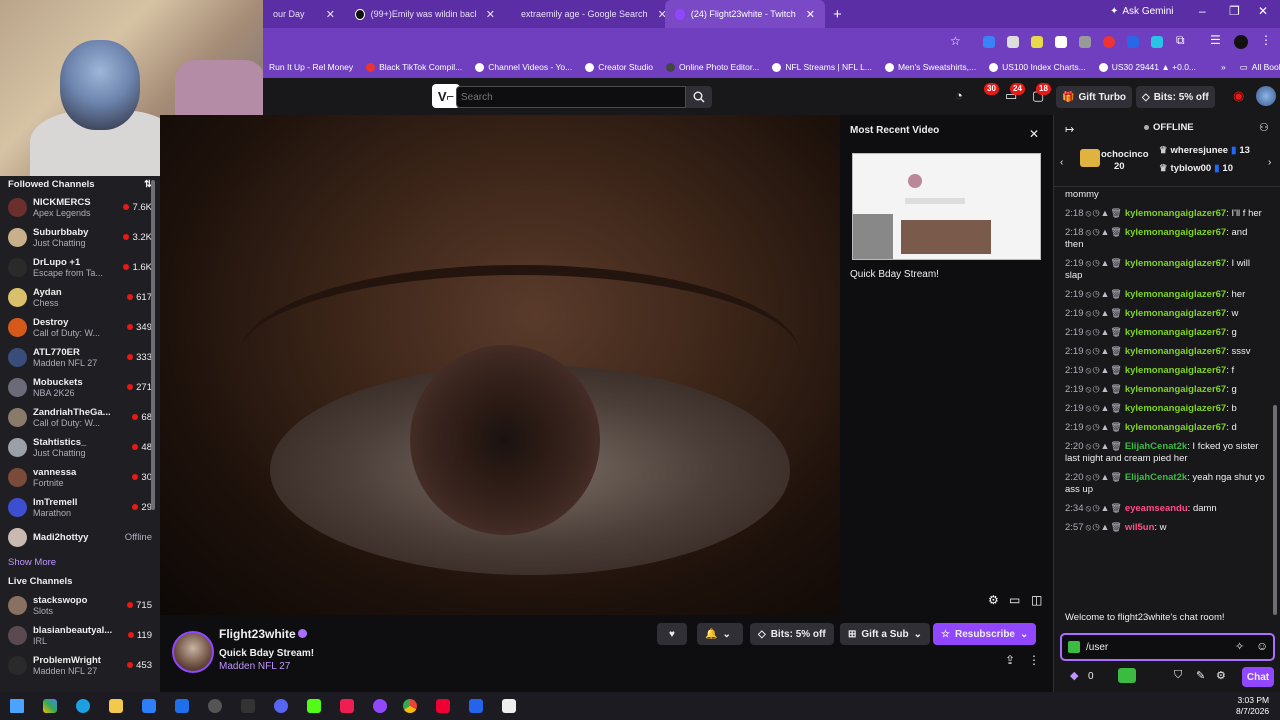 This screenshot has width=1280, height=720. Describe the element at coordinates (248, 706) in the screenshot. I see `epic-games-icon` at that location.